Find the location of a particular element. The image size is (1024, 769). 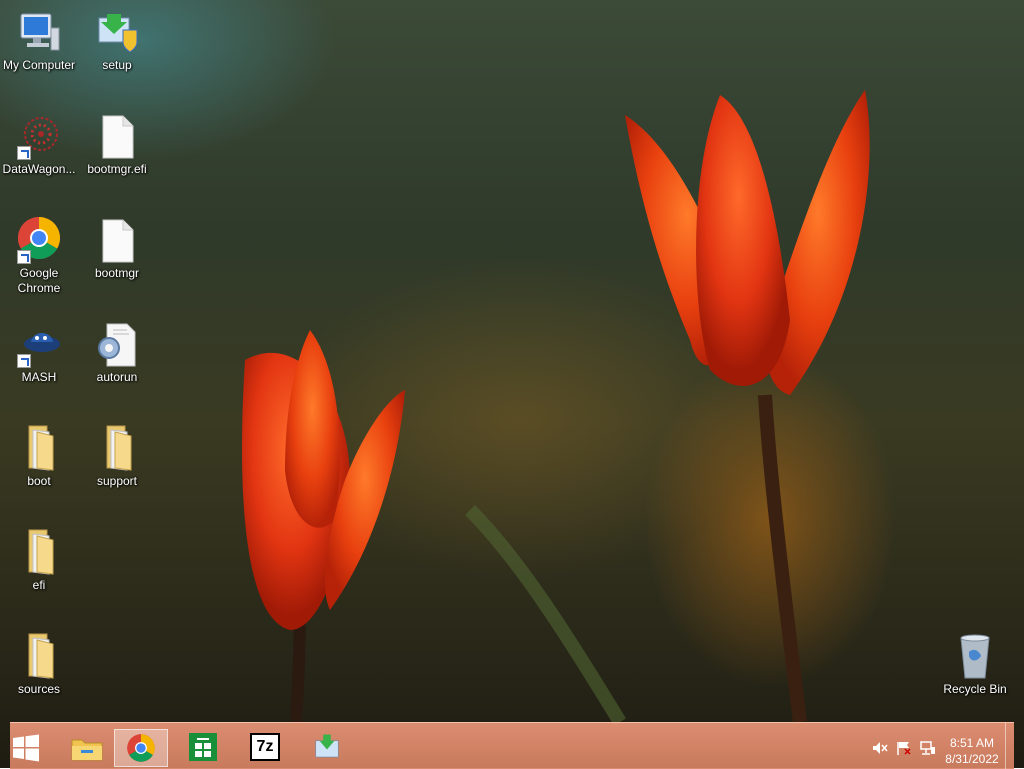

taskbar-item-google-chrome is located at coordinates (141, 748).